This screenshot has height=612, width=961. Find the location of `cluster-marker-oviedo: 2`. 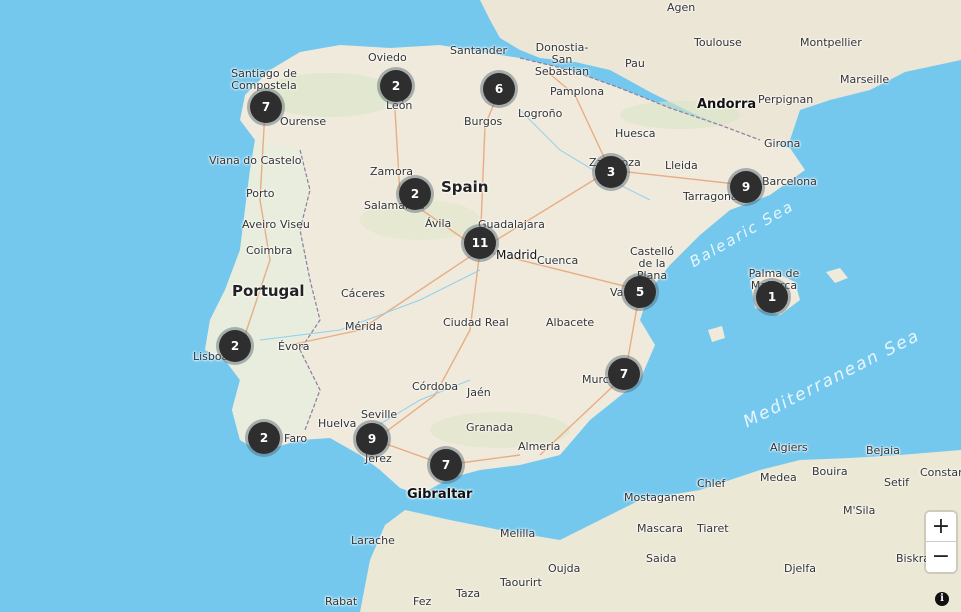

cluster-marker-oviedo: 2 is located at coordinates (396, 86).